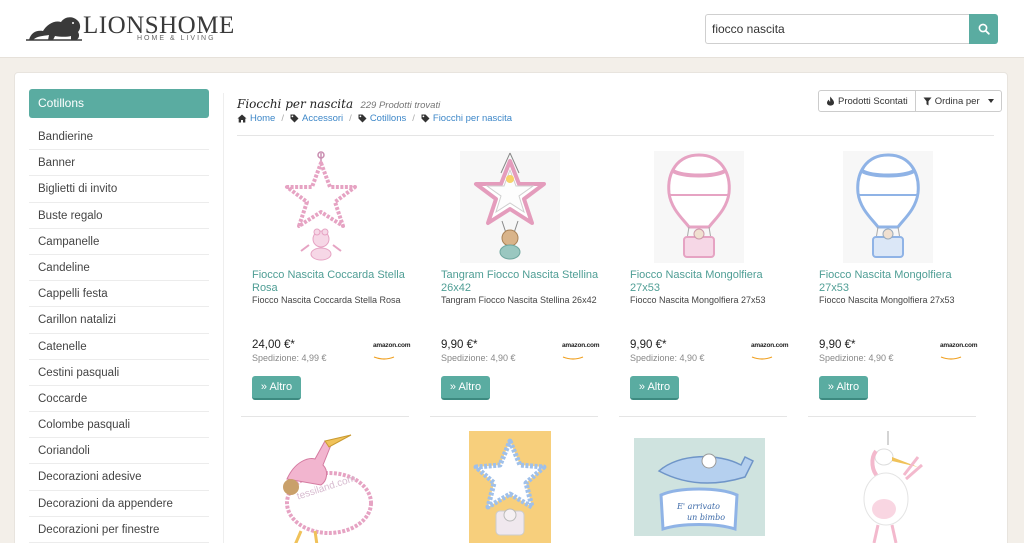 The width and height of the screenshot is (1024, 543). Describe the element at coordinates (119, 399) in the screenshot. I see `sidebar-item: Coccarde` at that location.